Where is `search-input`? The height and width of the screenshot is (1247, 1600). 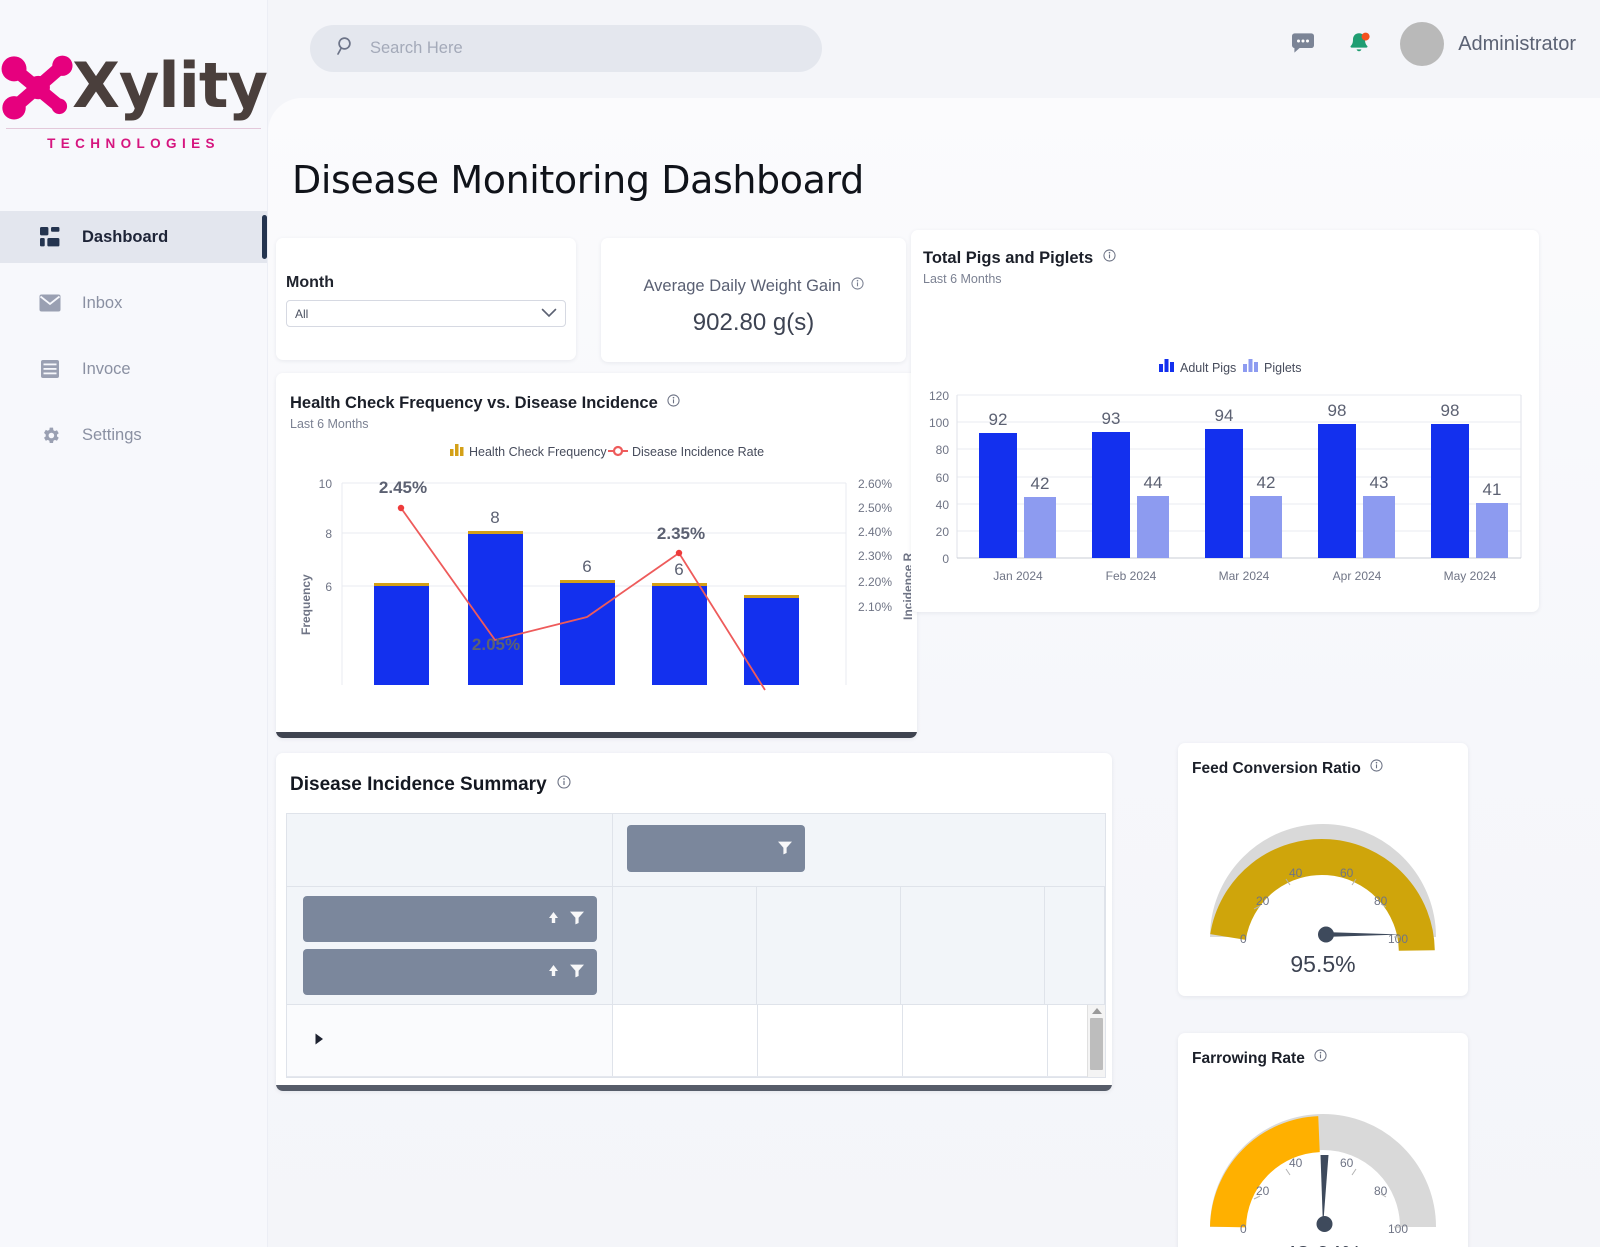
search-input is located at coordinates (570, 48).